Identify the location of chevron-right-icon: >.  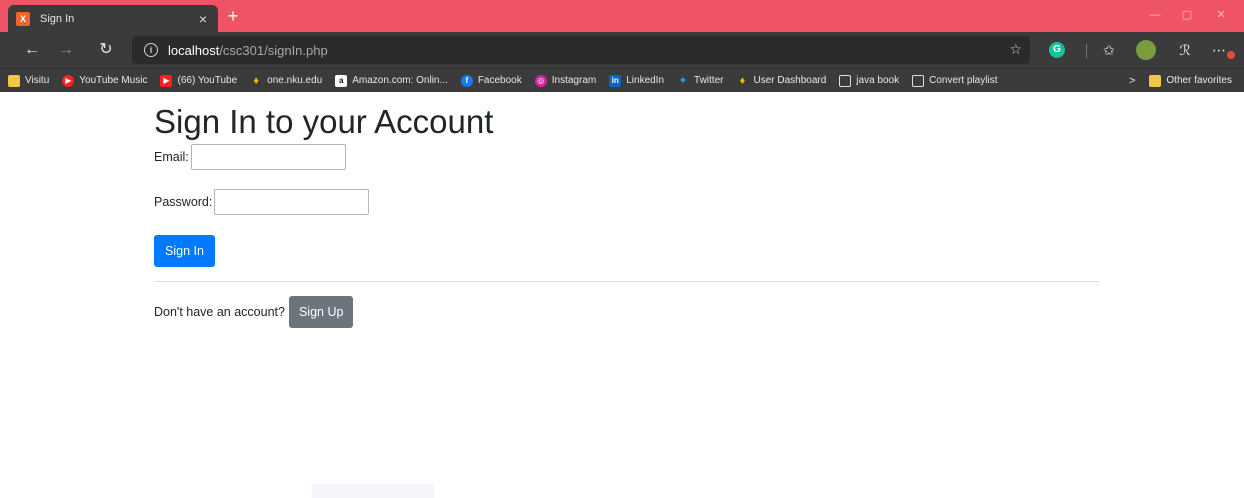
(1132, 81).